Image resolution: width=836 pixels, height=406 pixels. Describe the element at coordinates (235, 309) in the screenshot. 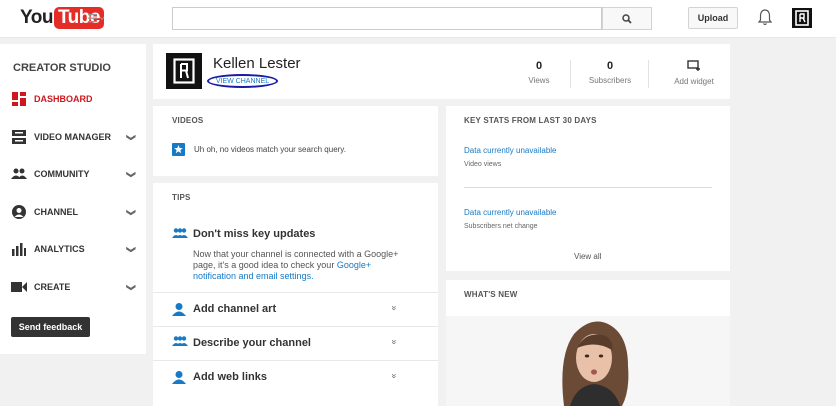

I see `tip-row-label: Add channel art` at that location.